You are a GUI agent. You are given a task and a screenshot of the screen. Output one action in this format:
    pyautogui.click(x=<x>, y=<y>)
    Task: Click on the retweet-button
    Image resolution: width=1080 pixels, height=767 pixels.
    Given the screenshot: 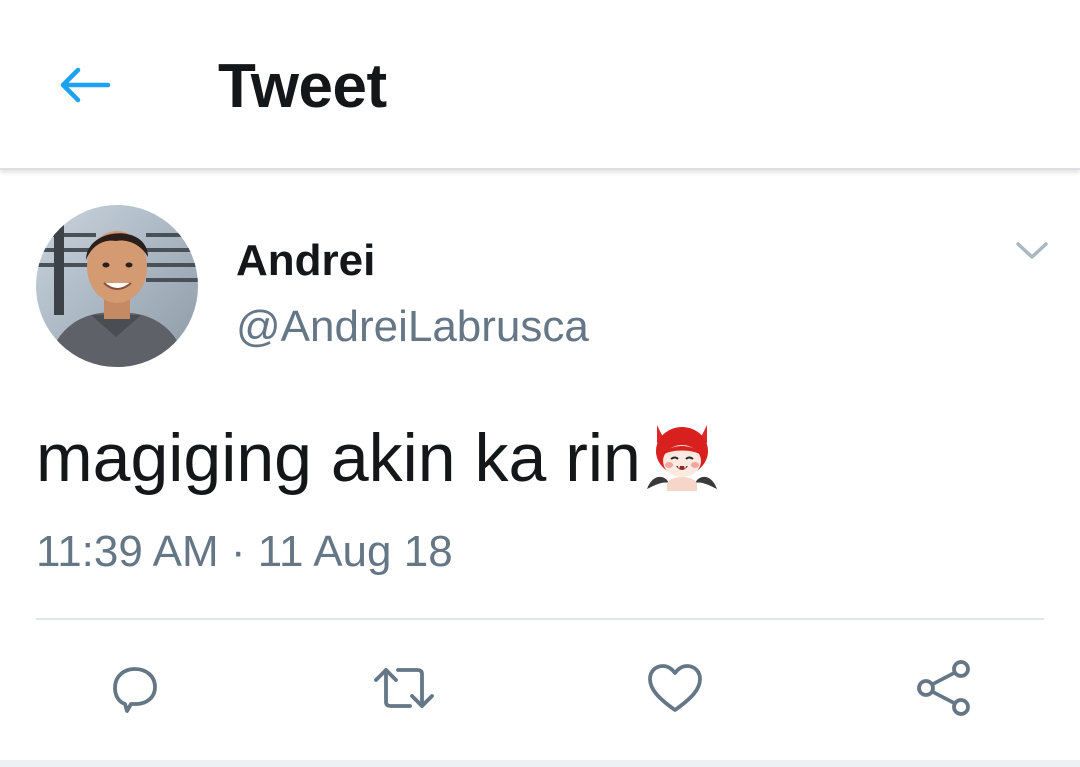 What is the action you would take?
    pyautogui.click(x=404, y=688)
    